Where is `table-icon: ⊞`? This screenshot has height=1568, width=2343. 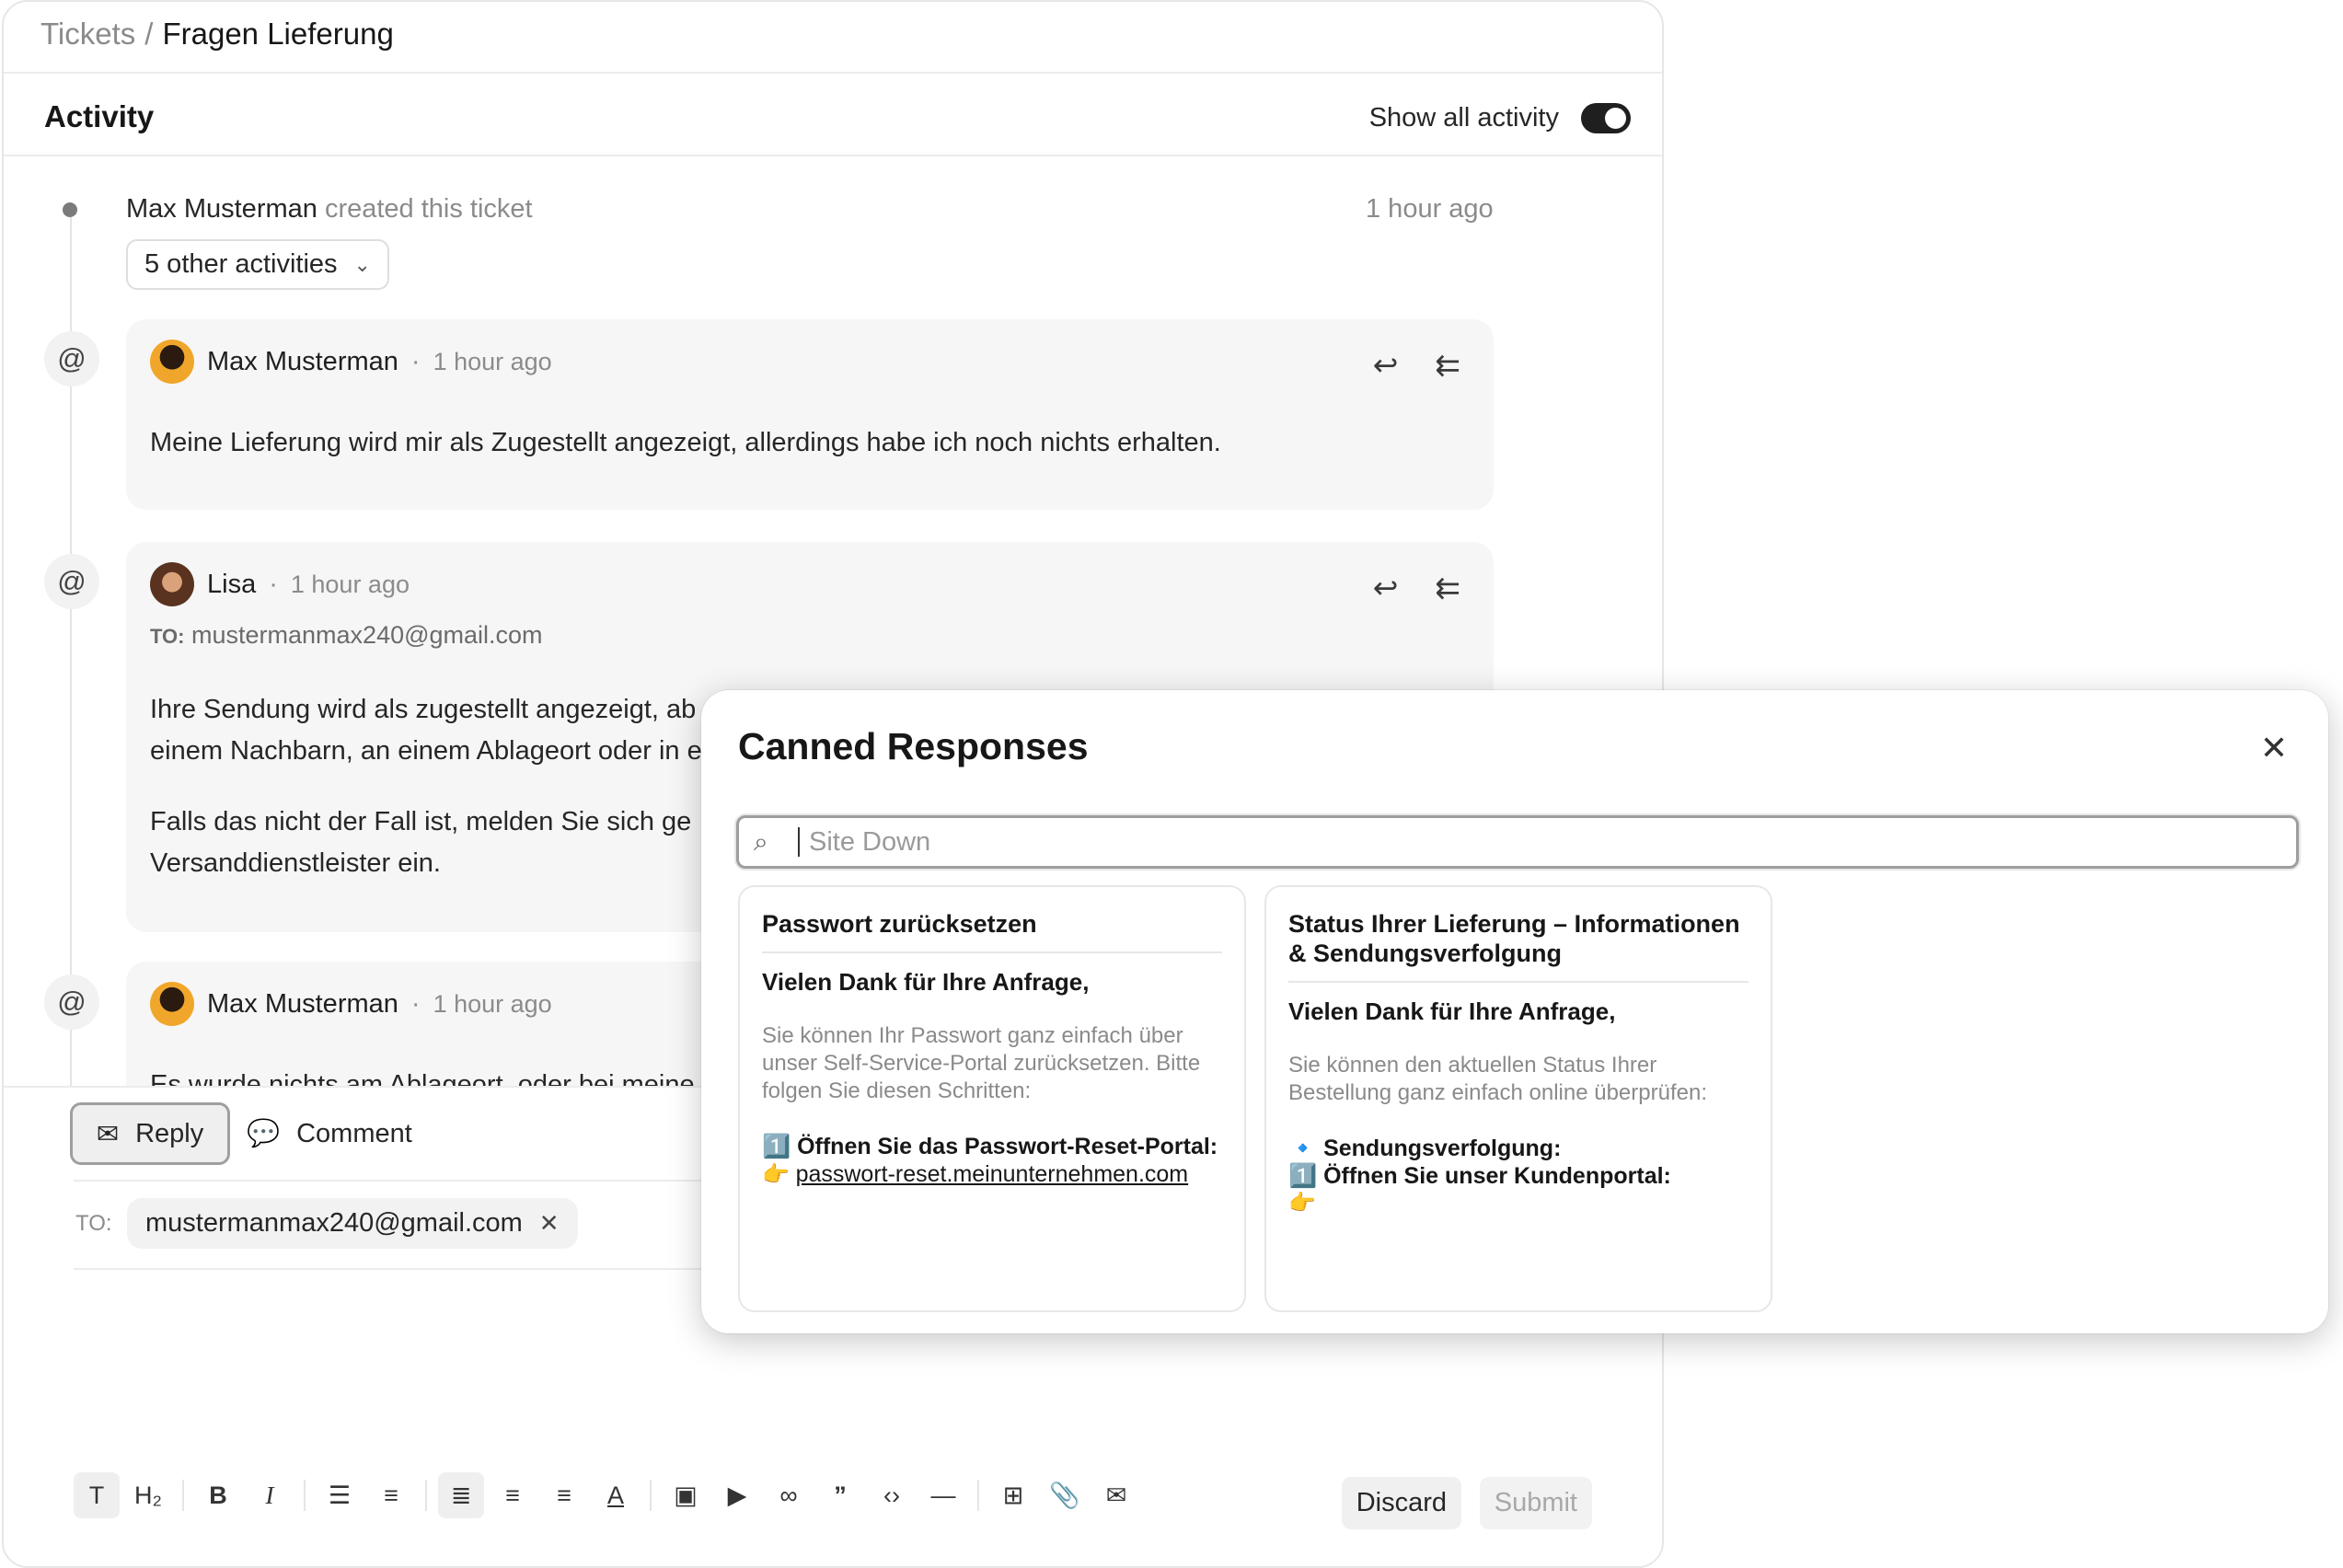
table-icon: ⊞ is located at coordinates (1013, 1495).